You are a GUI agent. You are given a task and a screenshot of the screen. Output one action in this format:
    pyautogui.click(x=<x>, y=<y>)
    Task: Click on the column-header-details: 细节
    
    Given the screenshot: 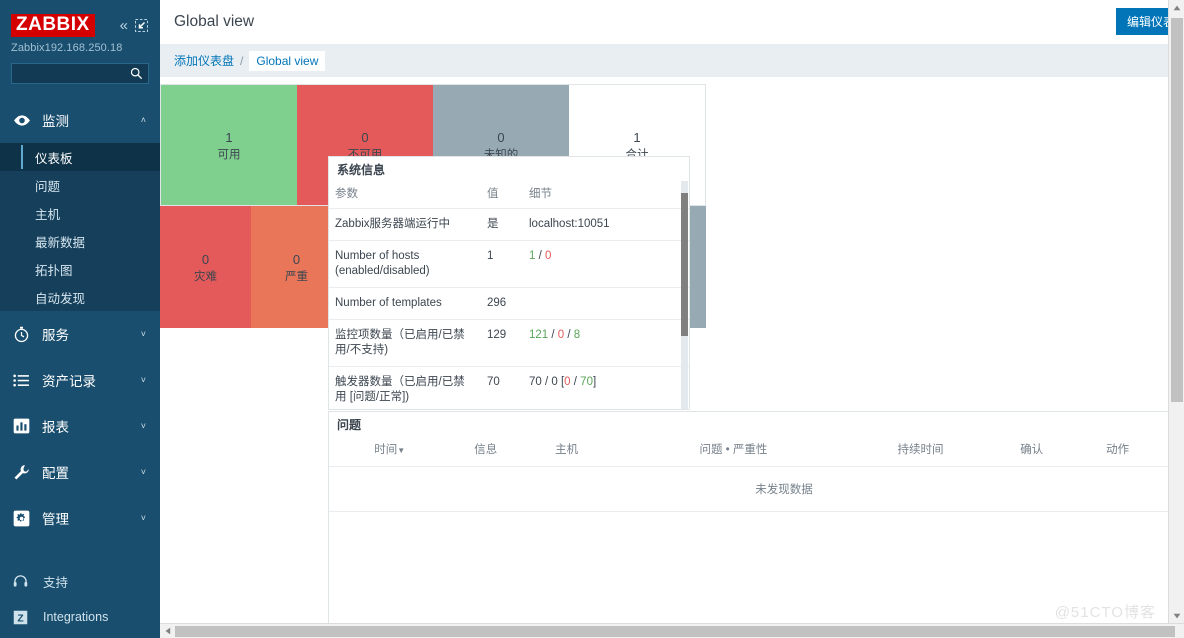 What is the action you would take?
    pyautogui.click(x=540, y=194)
    